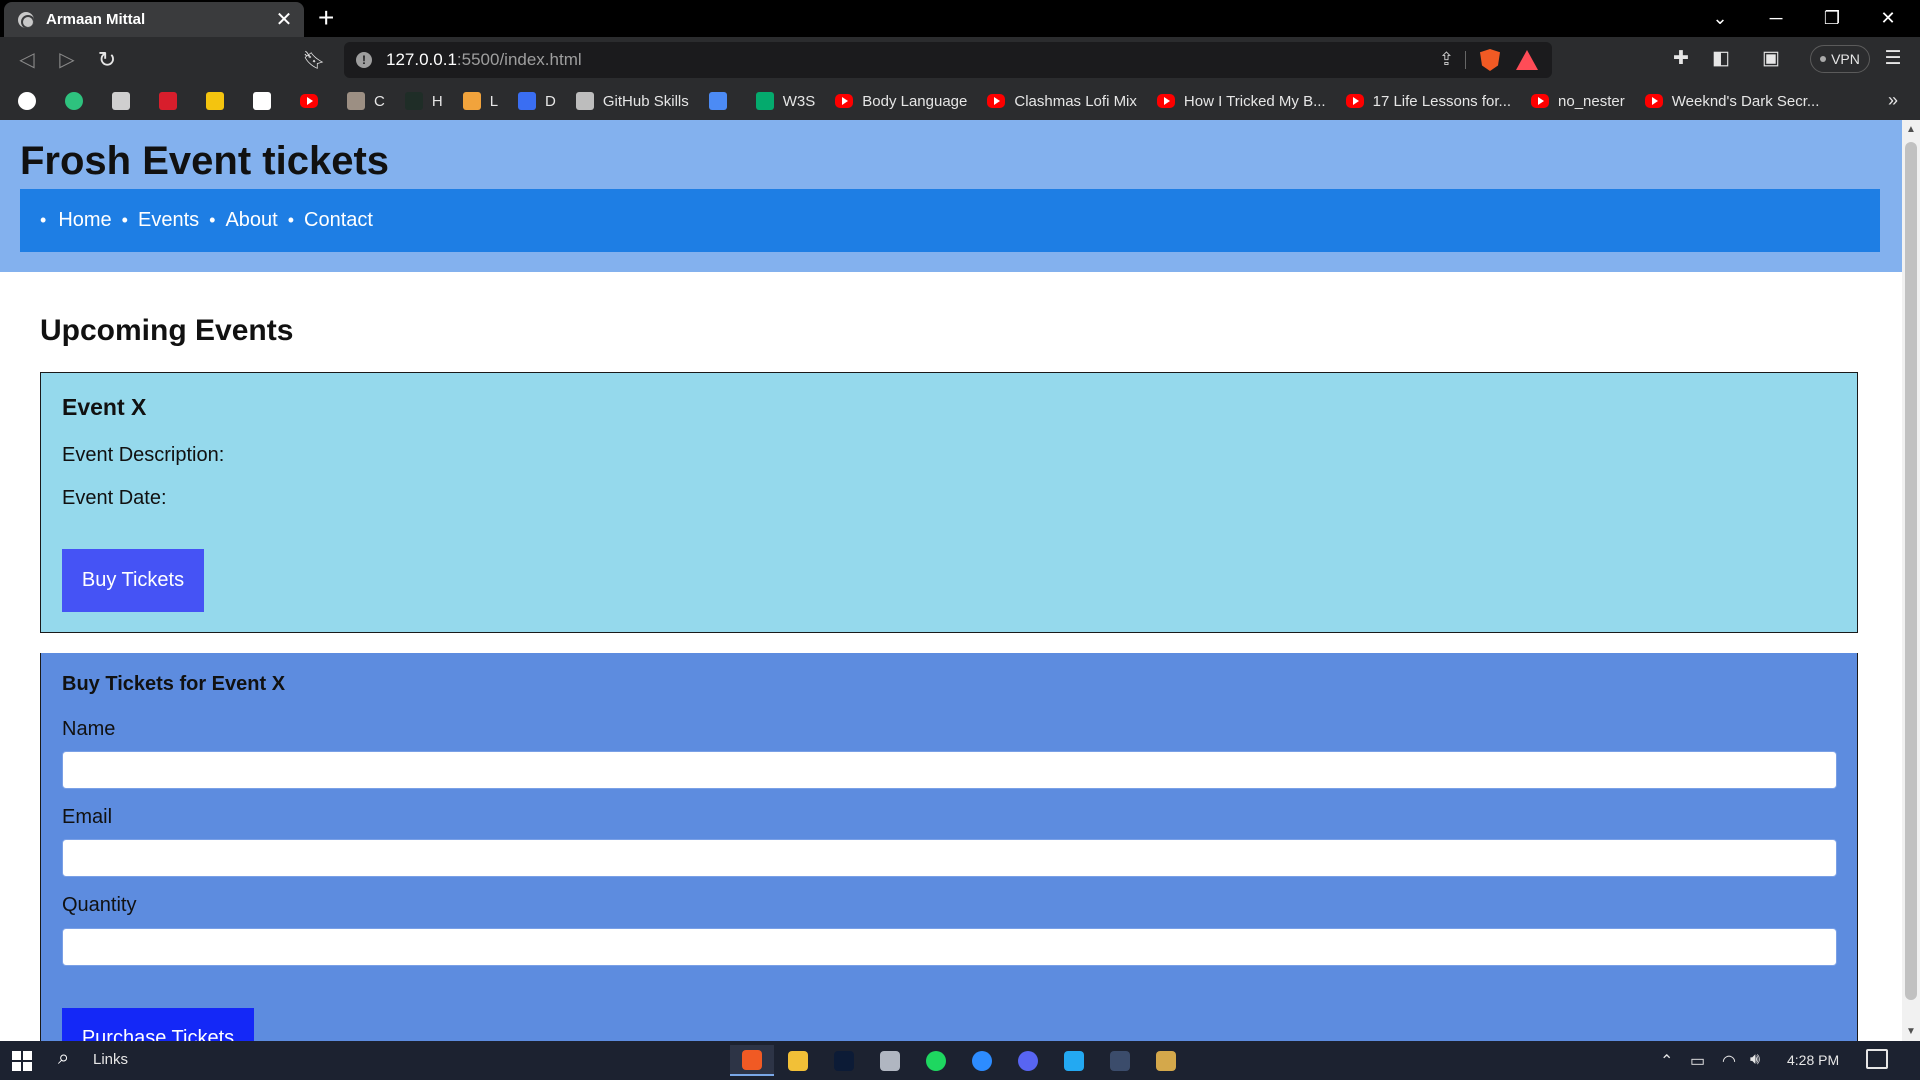  What do you see at coordinates (1877, 1059) in the screenshot?
I see `notifications-icon` at bounding box center [1877, 1059].